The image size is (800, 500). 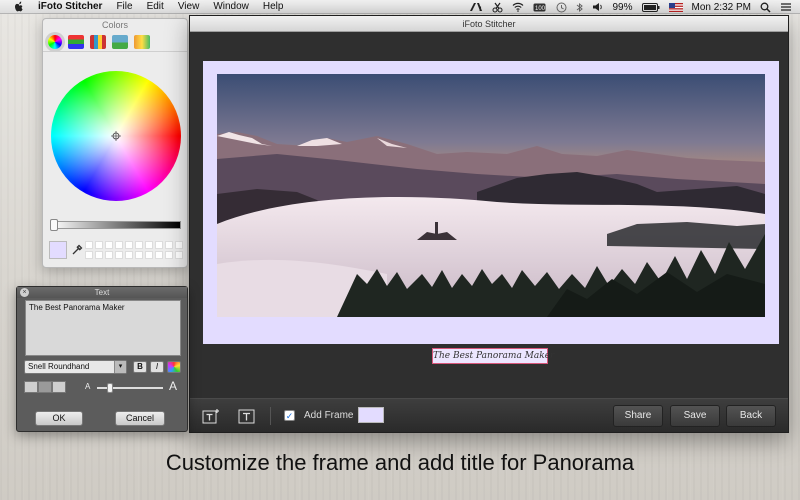 I want to click on title-text-field: The Best Panorama Maker, so click(x=103, y=328).